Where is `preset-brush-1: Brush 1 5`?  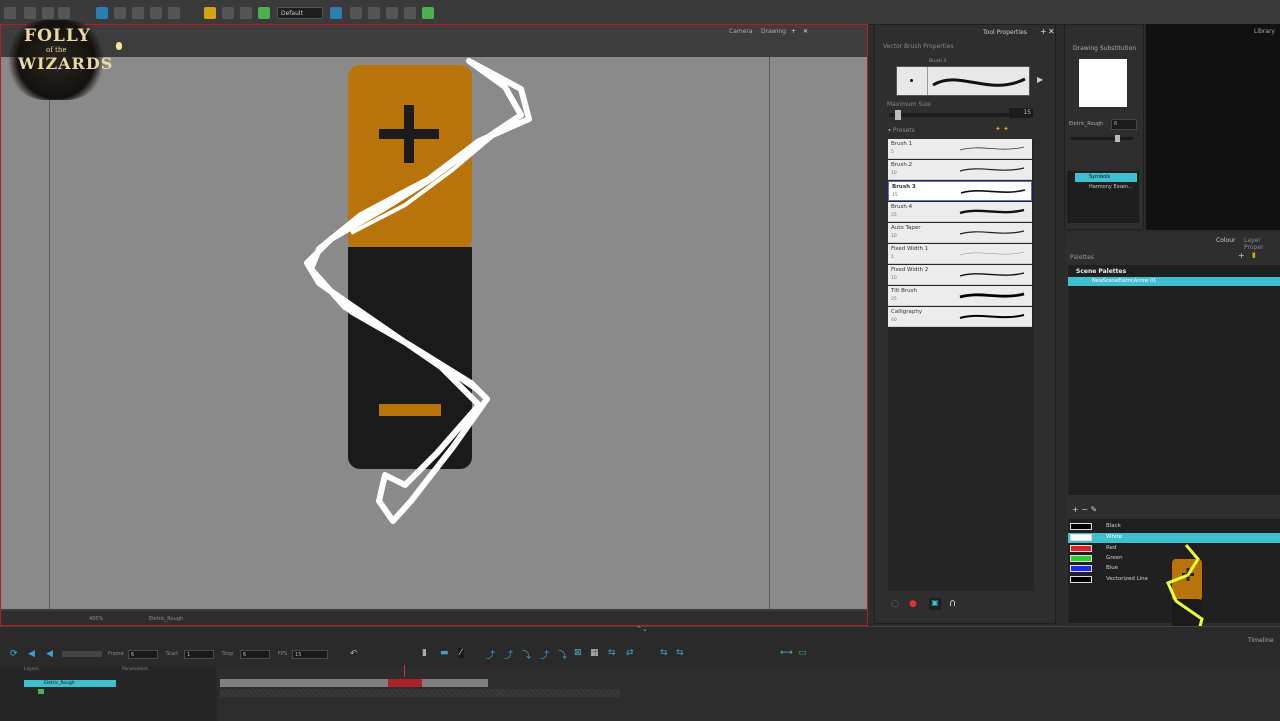
preset-brush-1: Brush 1 5 is located at coordinates (960, 149).